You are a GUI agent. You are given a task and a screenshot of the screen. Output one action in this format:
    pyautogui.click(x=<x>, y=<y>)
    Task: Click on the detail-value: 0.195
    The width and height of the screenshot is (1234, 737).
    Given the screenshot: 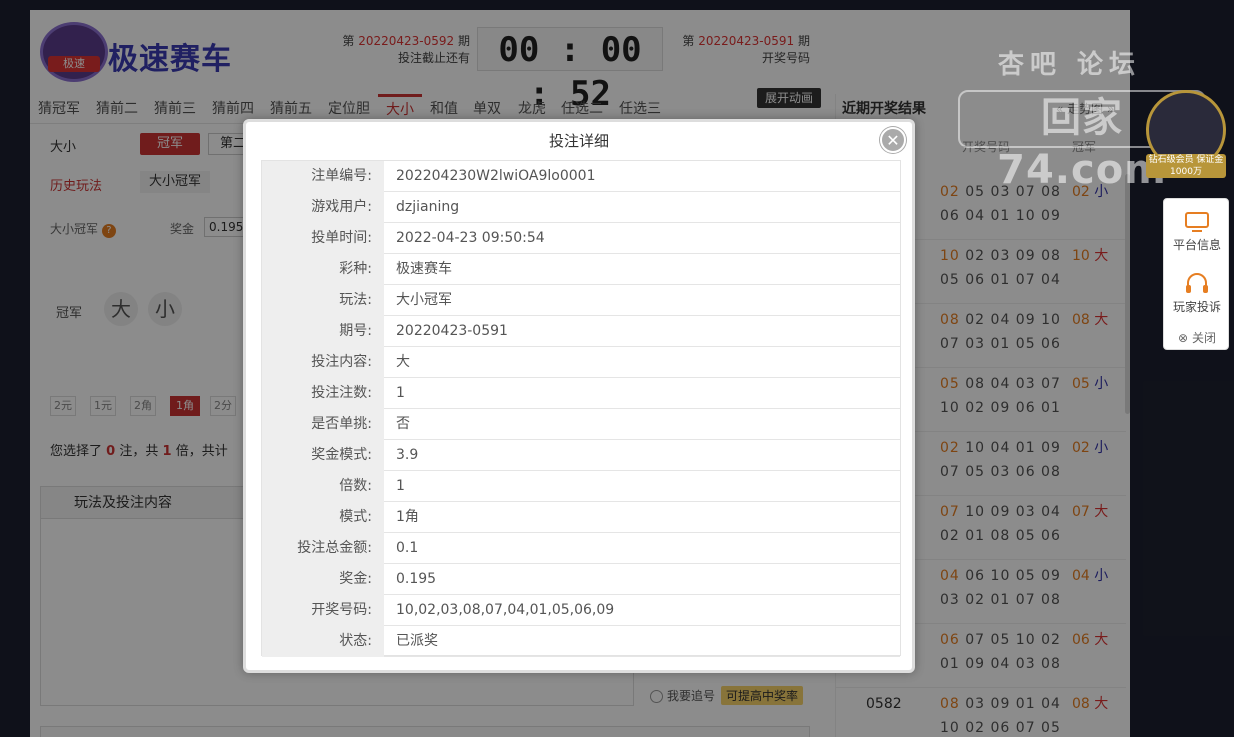 What is the action you would take?
    pyautogui.click(x=416, y=579)
    